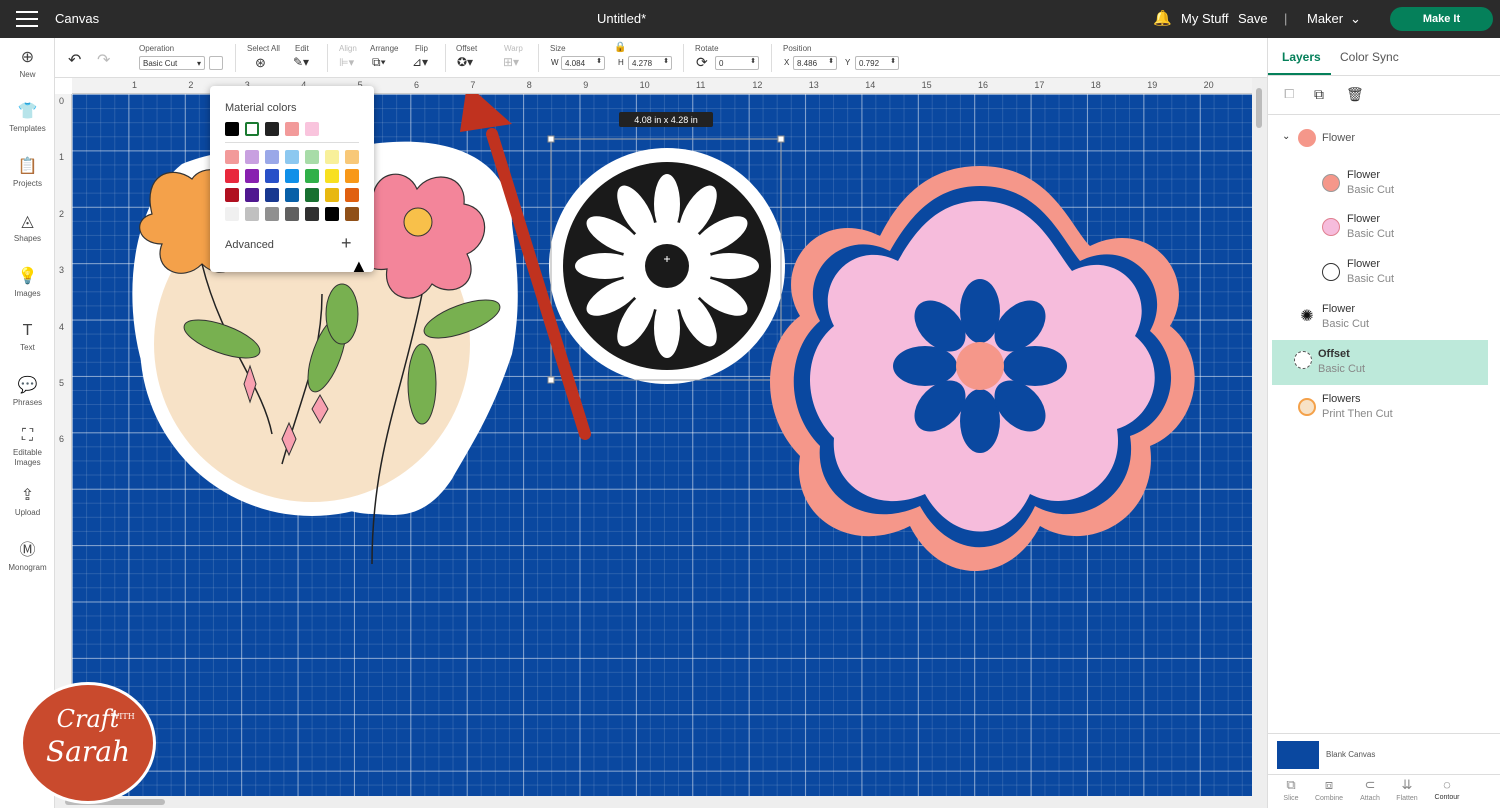 The width and height of the screenshot is (1500, 808). I want to click on sidebar-item-editable-images: ⛶ Editable Images, so click(27, 447).